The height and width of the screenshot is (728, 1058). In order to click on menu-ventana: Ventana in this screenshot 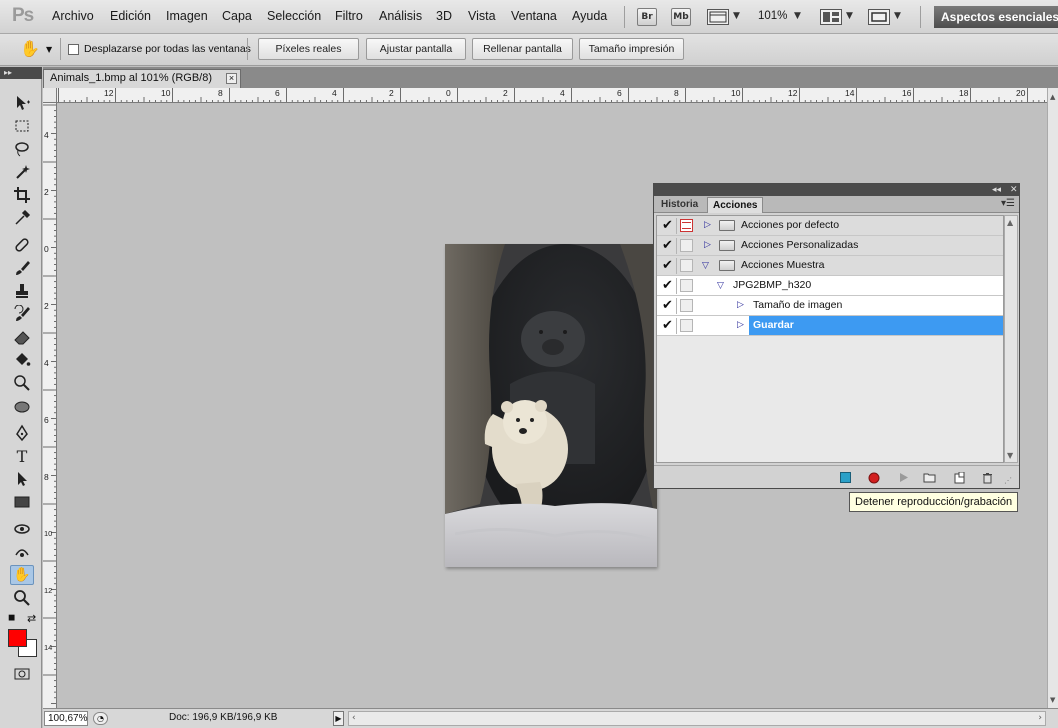, I will do `click(534, 16)`.